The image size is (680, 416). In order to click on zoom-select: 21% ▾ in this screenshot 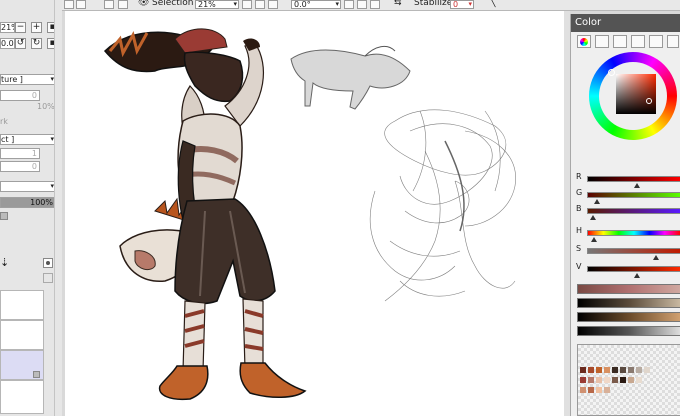, I will do `click(217, 4)`.